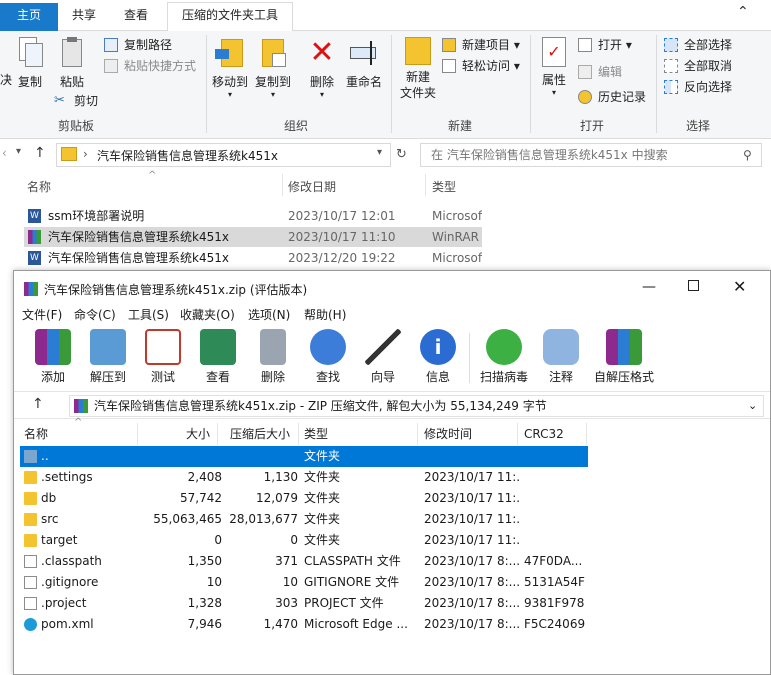 This screenshot has width=771, height=675. Describe the element at coordinates (76, 101) in the screenshot. I see `cut-button: ✂ 剪切` at that location.